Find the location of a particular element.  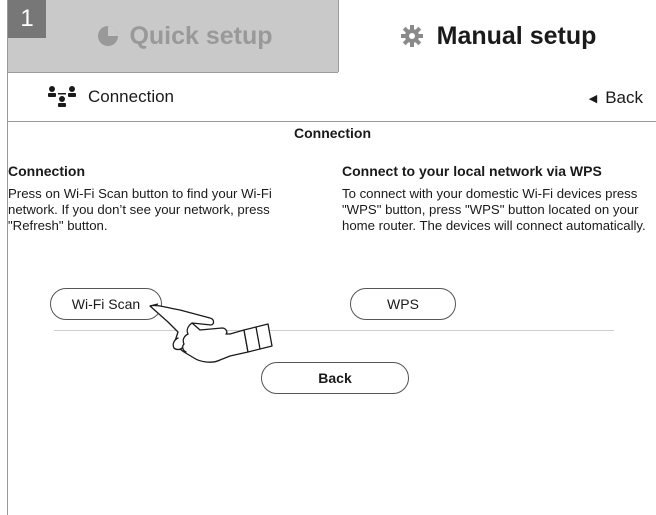

step-number-badge: 1 is located at coordinates (27, 19).